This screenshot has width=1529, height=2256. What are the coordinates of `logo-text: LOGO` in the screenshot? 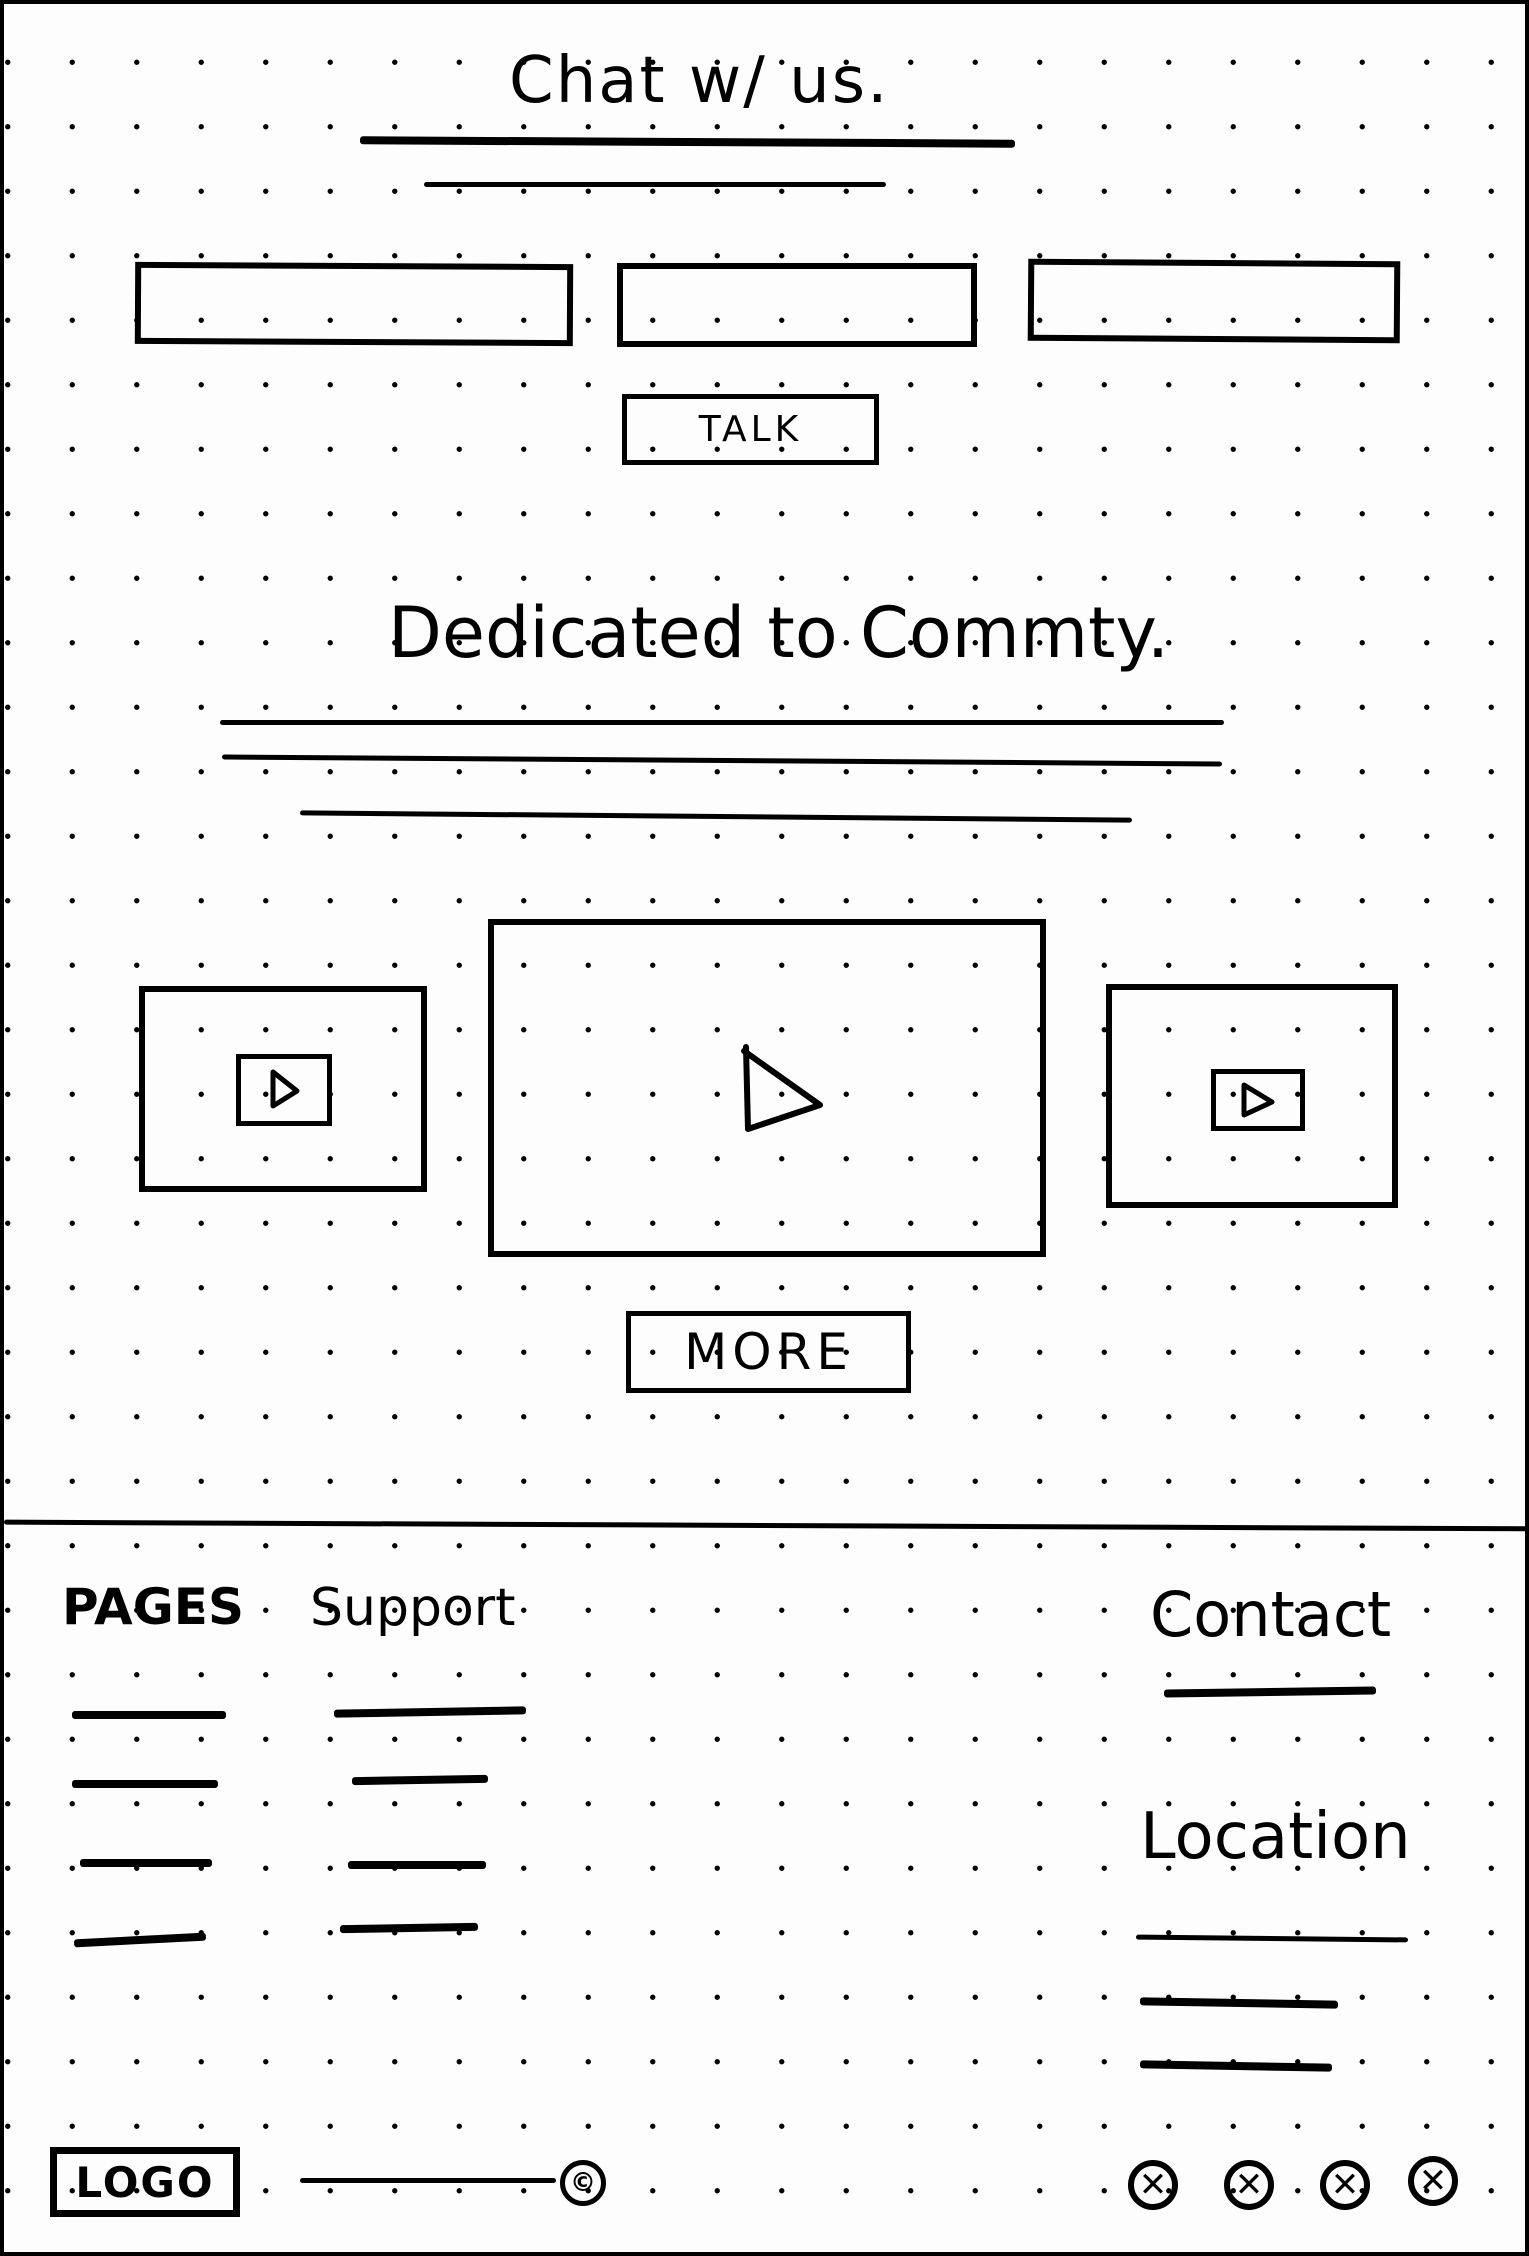 It's located at (145, 2182).